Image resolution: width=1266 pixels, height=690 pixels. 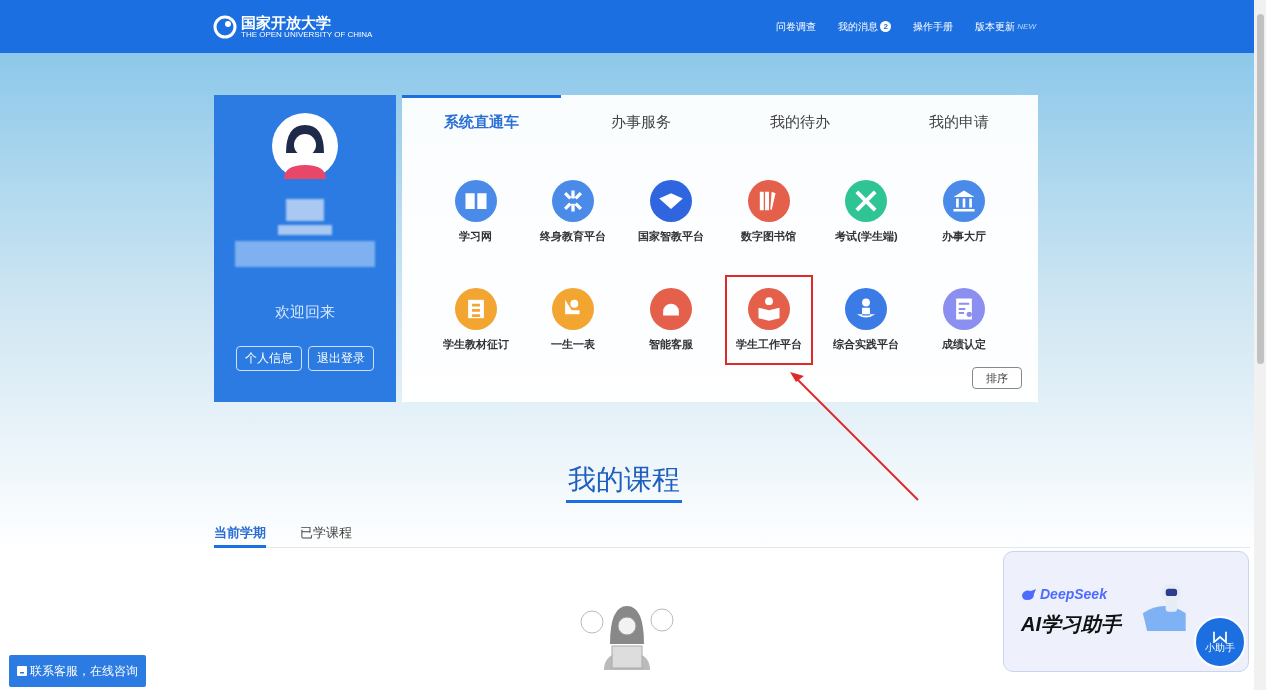 What do you see at coordinates (768, 212) in the screenshot?
I see `app-tile: 数字图书馆` at bounding box center [768, 212].